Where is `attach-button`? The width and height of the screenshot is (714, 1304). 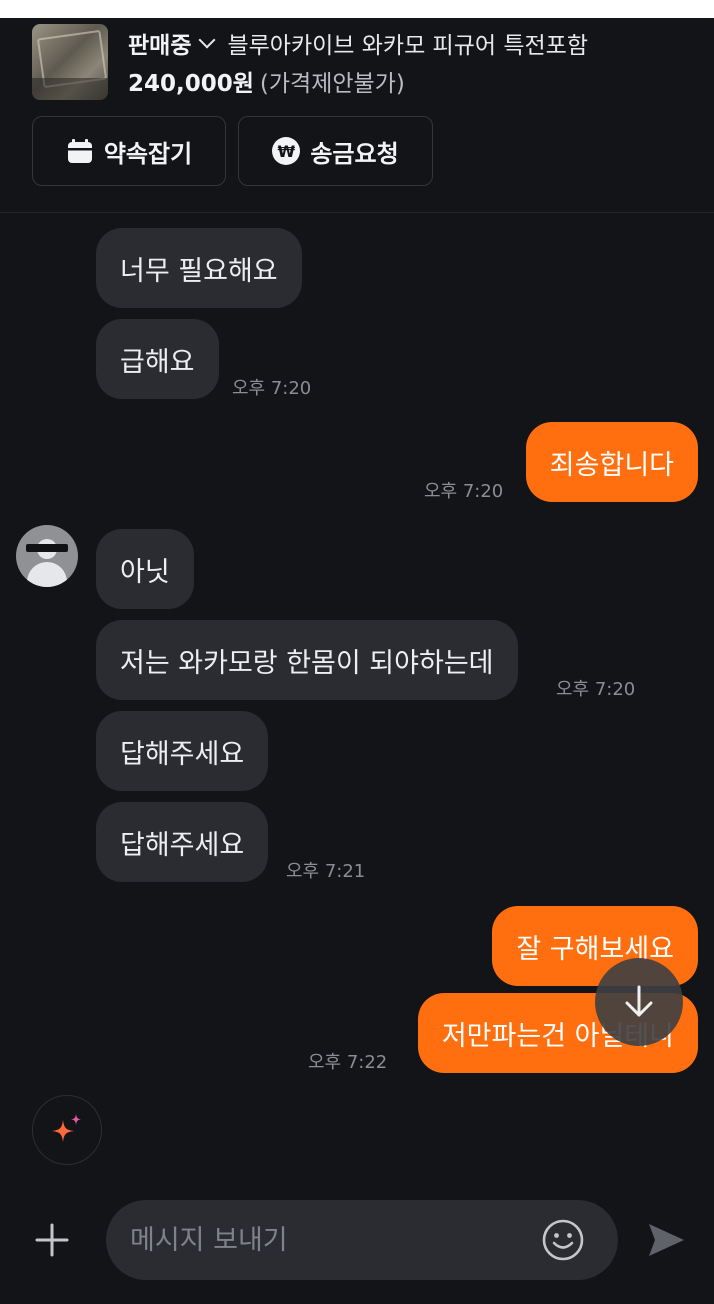 attach-button is located at coordinates (52, 1240).